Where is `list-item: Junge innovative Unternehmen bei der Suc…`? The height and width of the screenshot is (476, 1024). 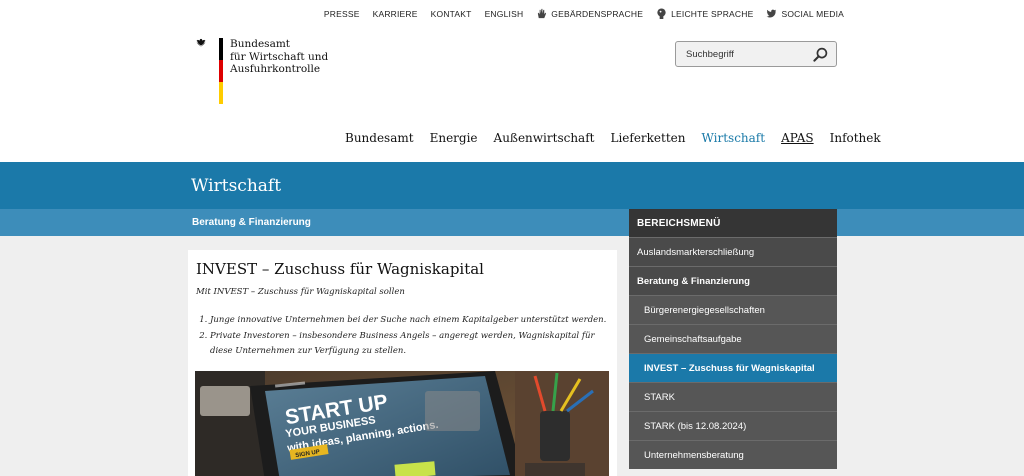
list-item: Junge innovative Unternehmen bei der Suc… is located at coordinates (409, 321).